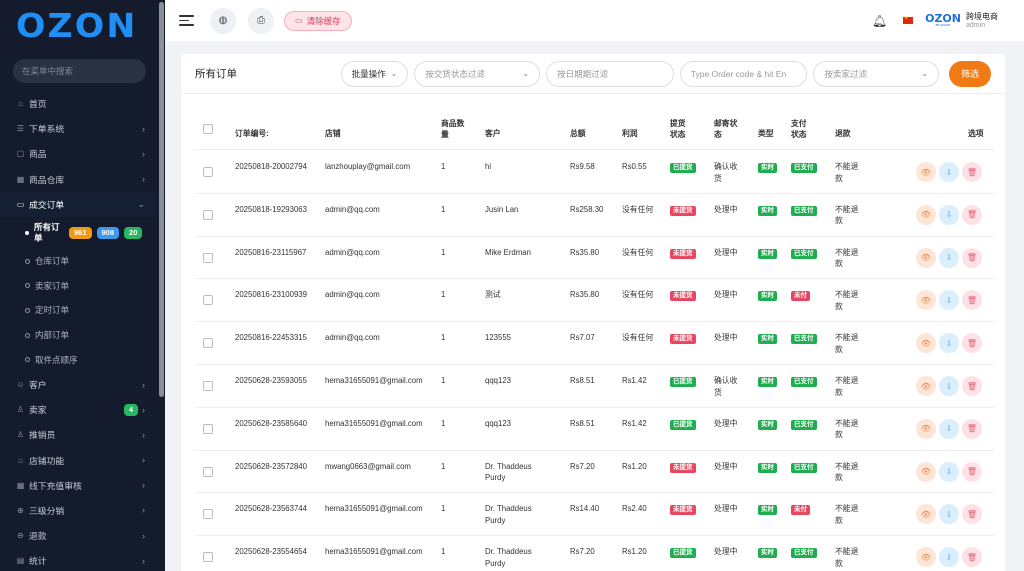 The width and height of the screenshot is (1024, 571). What do you see at coordinates (82, 25) in the screenshot?
I see `brand-logo: OZON` at bounding box center [82, 25].